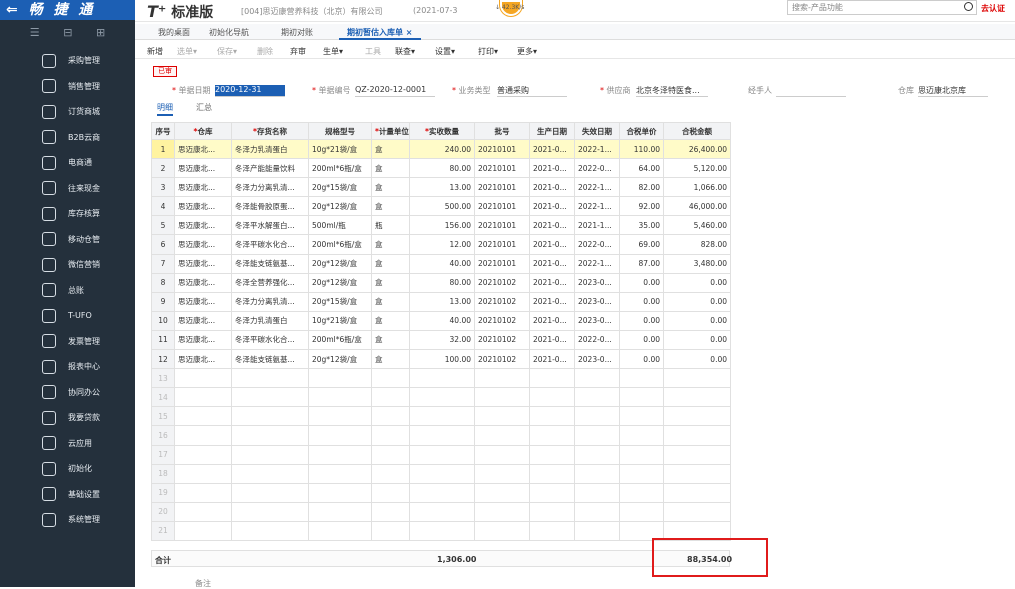  What do you see at coordinates (442, 320) in the screenshot?
I see `grid-cell: 40.00` at bounding box center [442, 320].